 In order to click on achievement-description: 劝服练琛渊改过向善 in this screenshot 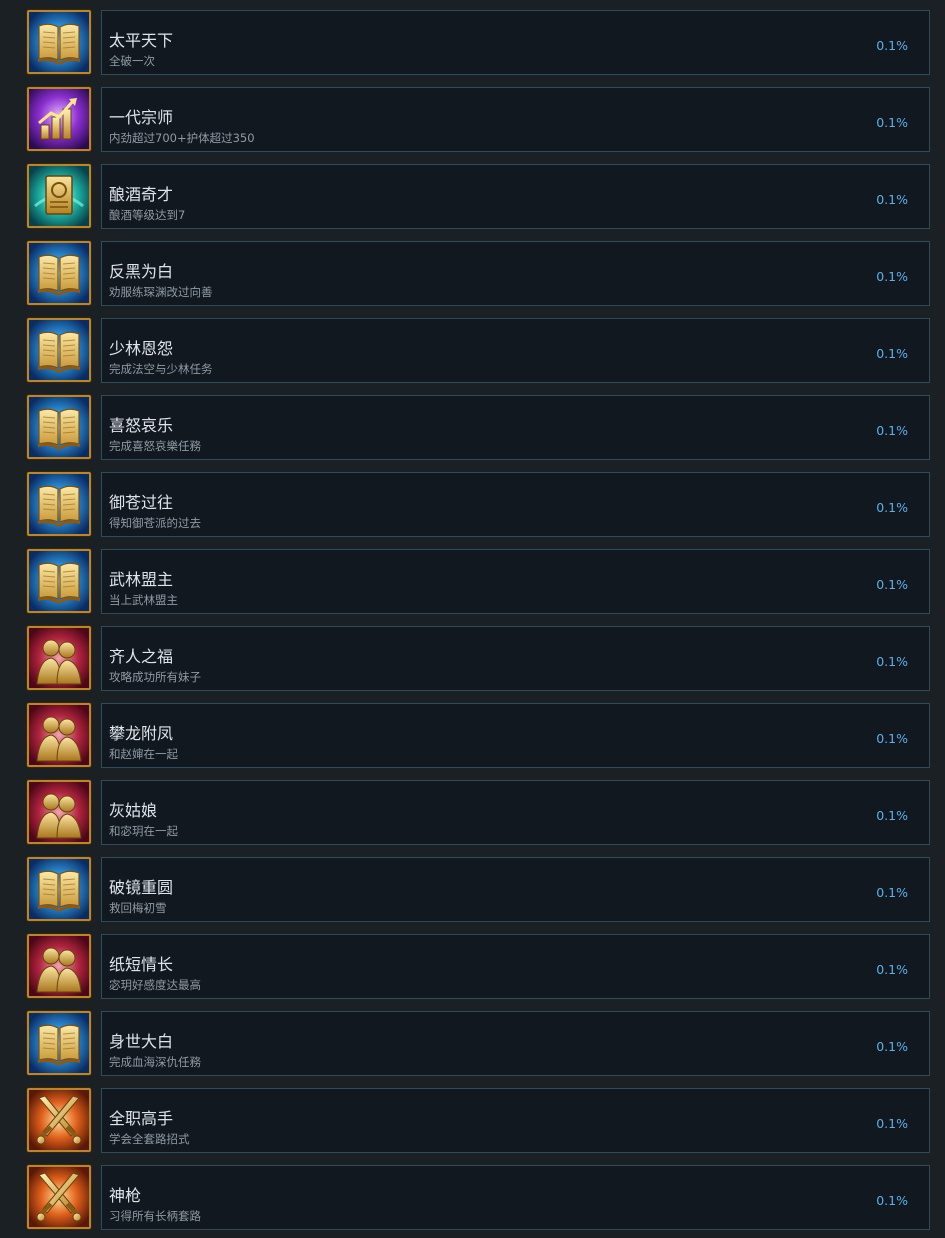, I will do `click(161, 292)`.